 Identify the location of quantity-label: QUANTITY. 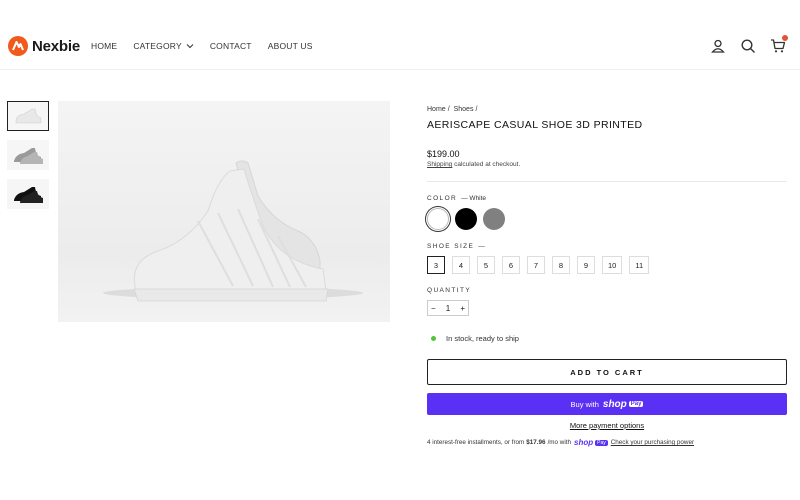
(449, 290).